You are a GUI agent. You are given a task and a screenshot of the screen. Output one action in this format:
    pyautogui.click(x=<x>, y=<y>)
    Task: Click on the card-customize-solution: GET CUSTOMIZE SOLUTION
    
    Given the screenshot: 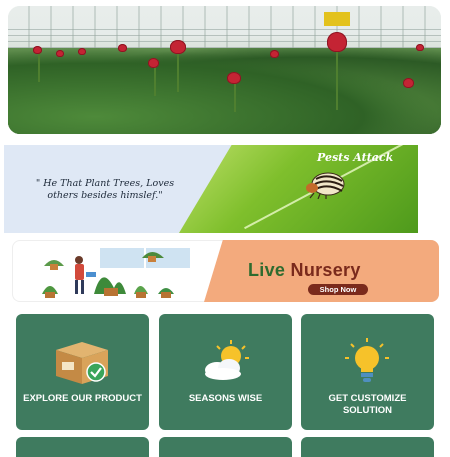 What is the action you would take?
    pyautogui.click(x=367, y=372)
    